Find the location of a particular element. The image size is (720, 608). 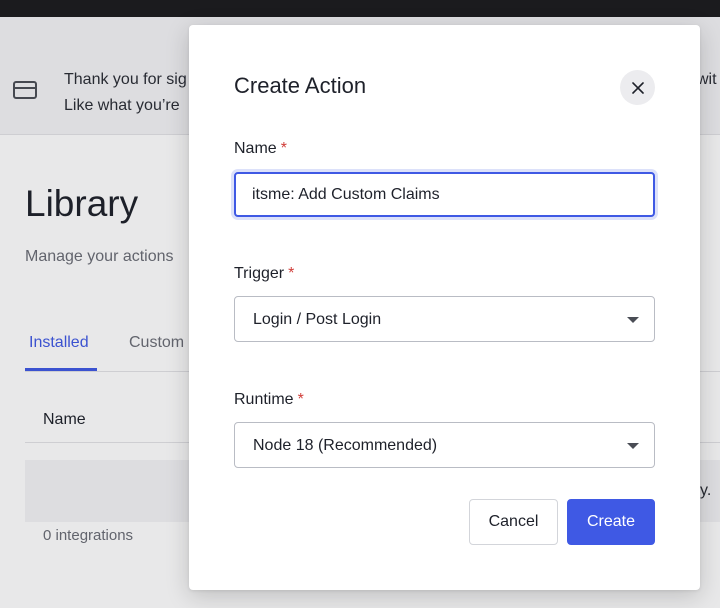

trigger-required-mark: * is located at coordinates (291, 273).